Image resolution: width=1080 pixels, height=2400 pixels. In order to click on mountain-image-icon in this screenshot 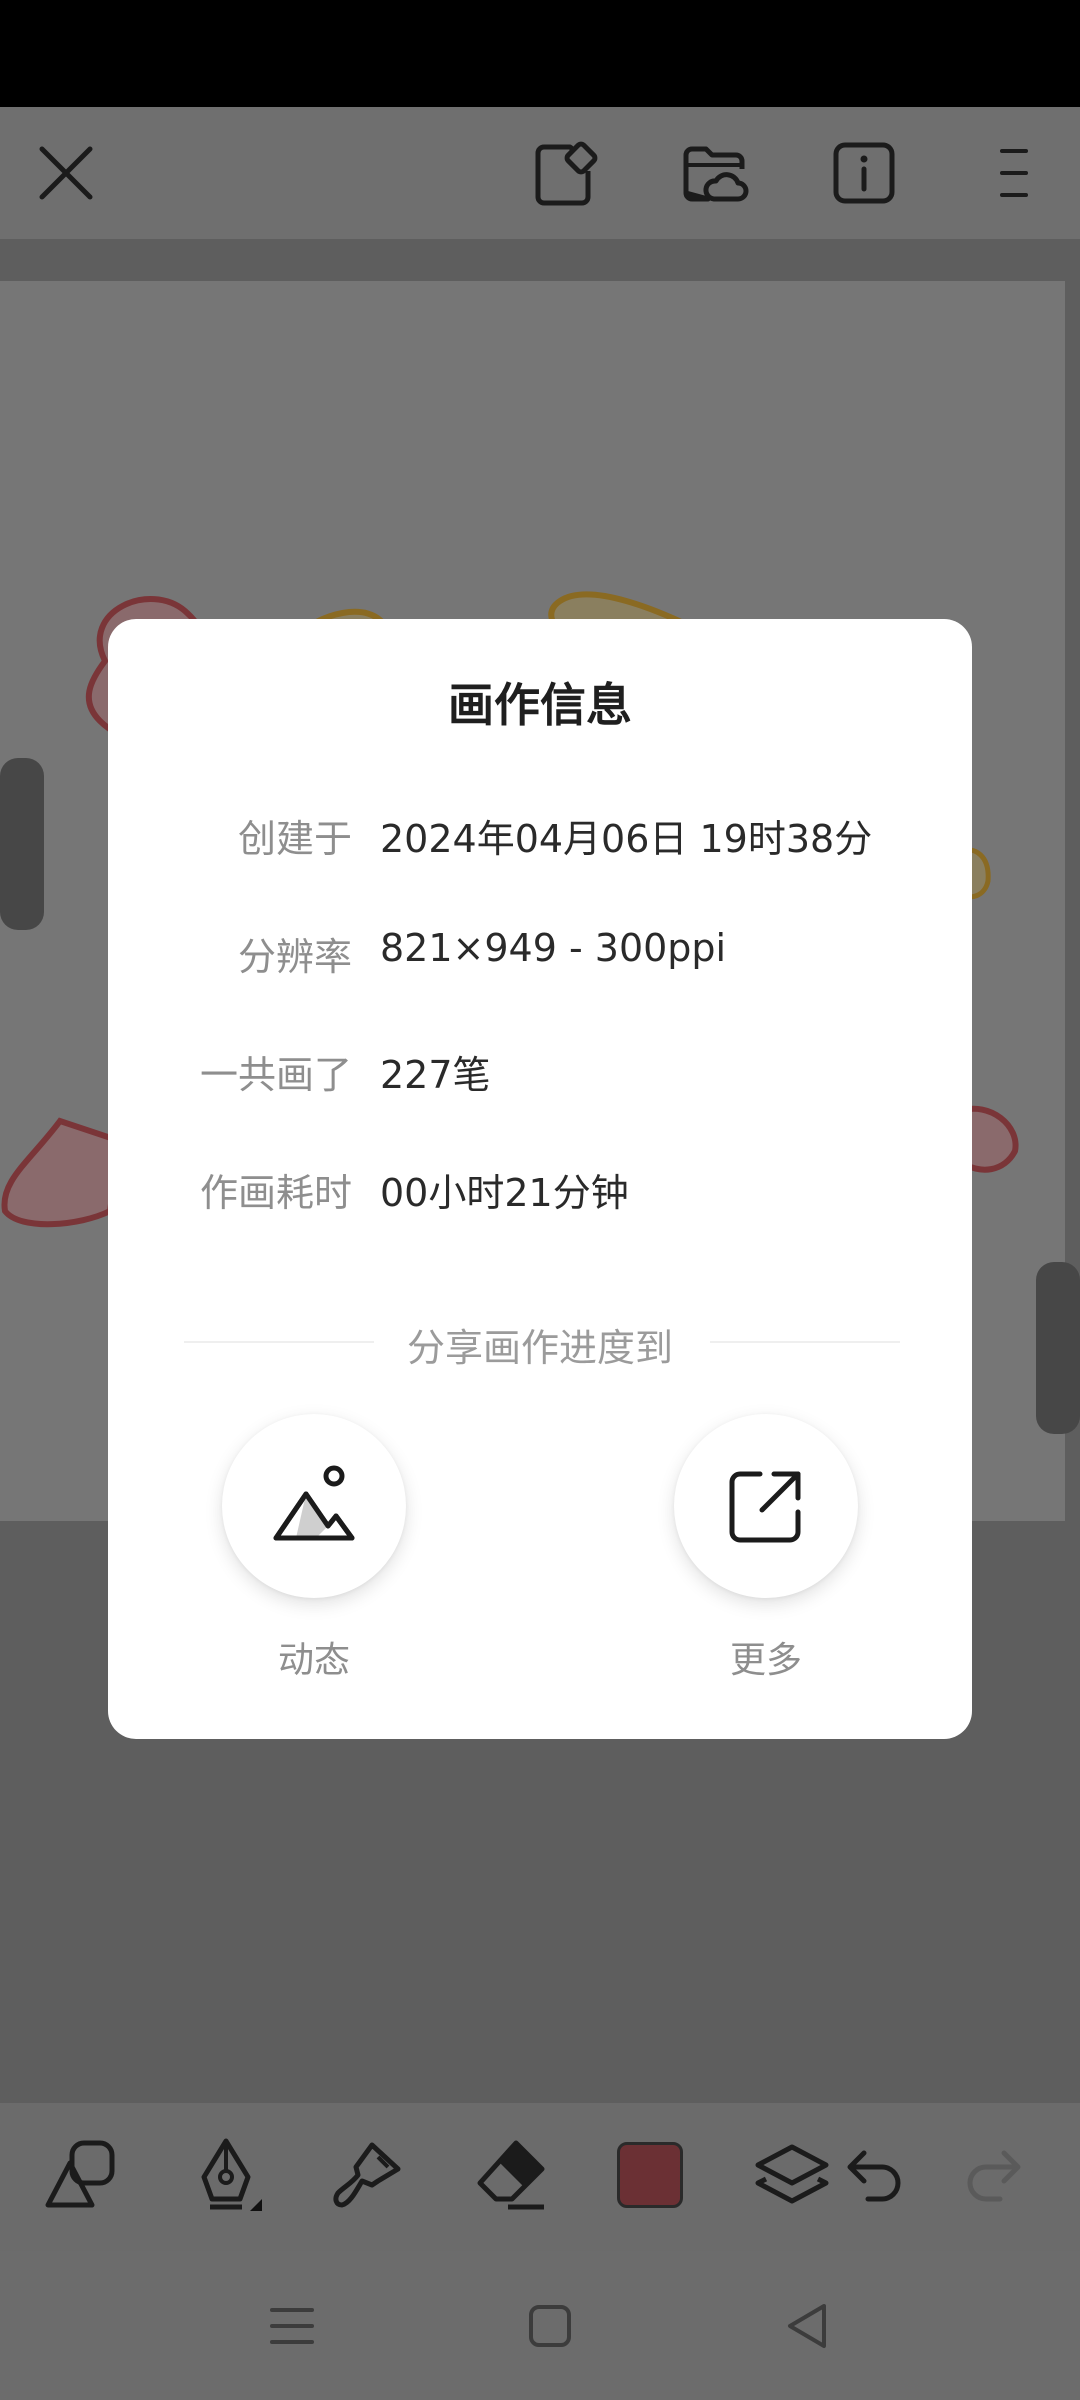, I will do `click(314, 1503)`.